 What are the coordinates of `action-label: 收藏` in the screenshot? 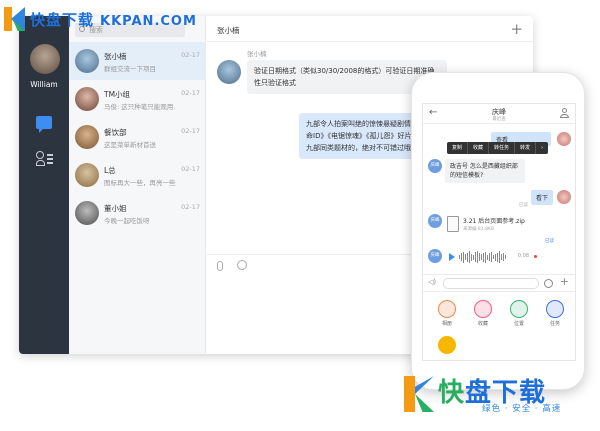 It's located at (482, 324).